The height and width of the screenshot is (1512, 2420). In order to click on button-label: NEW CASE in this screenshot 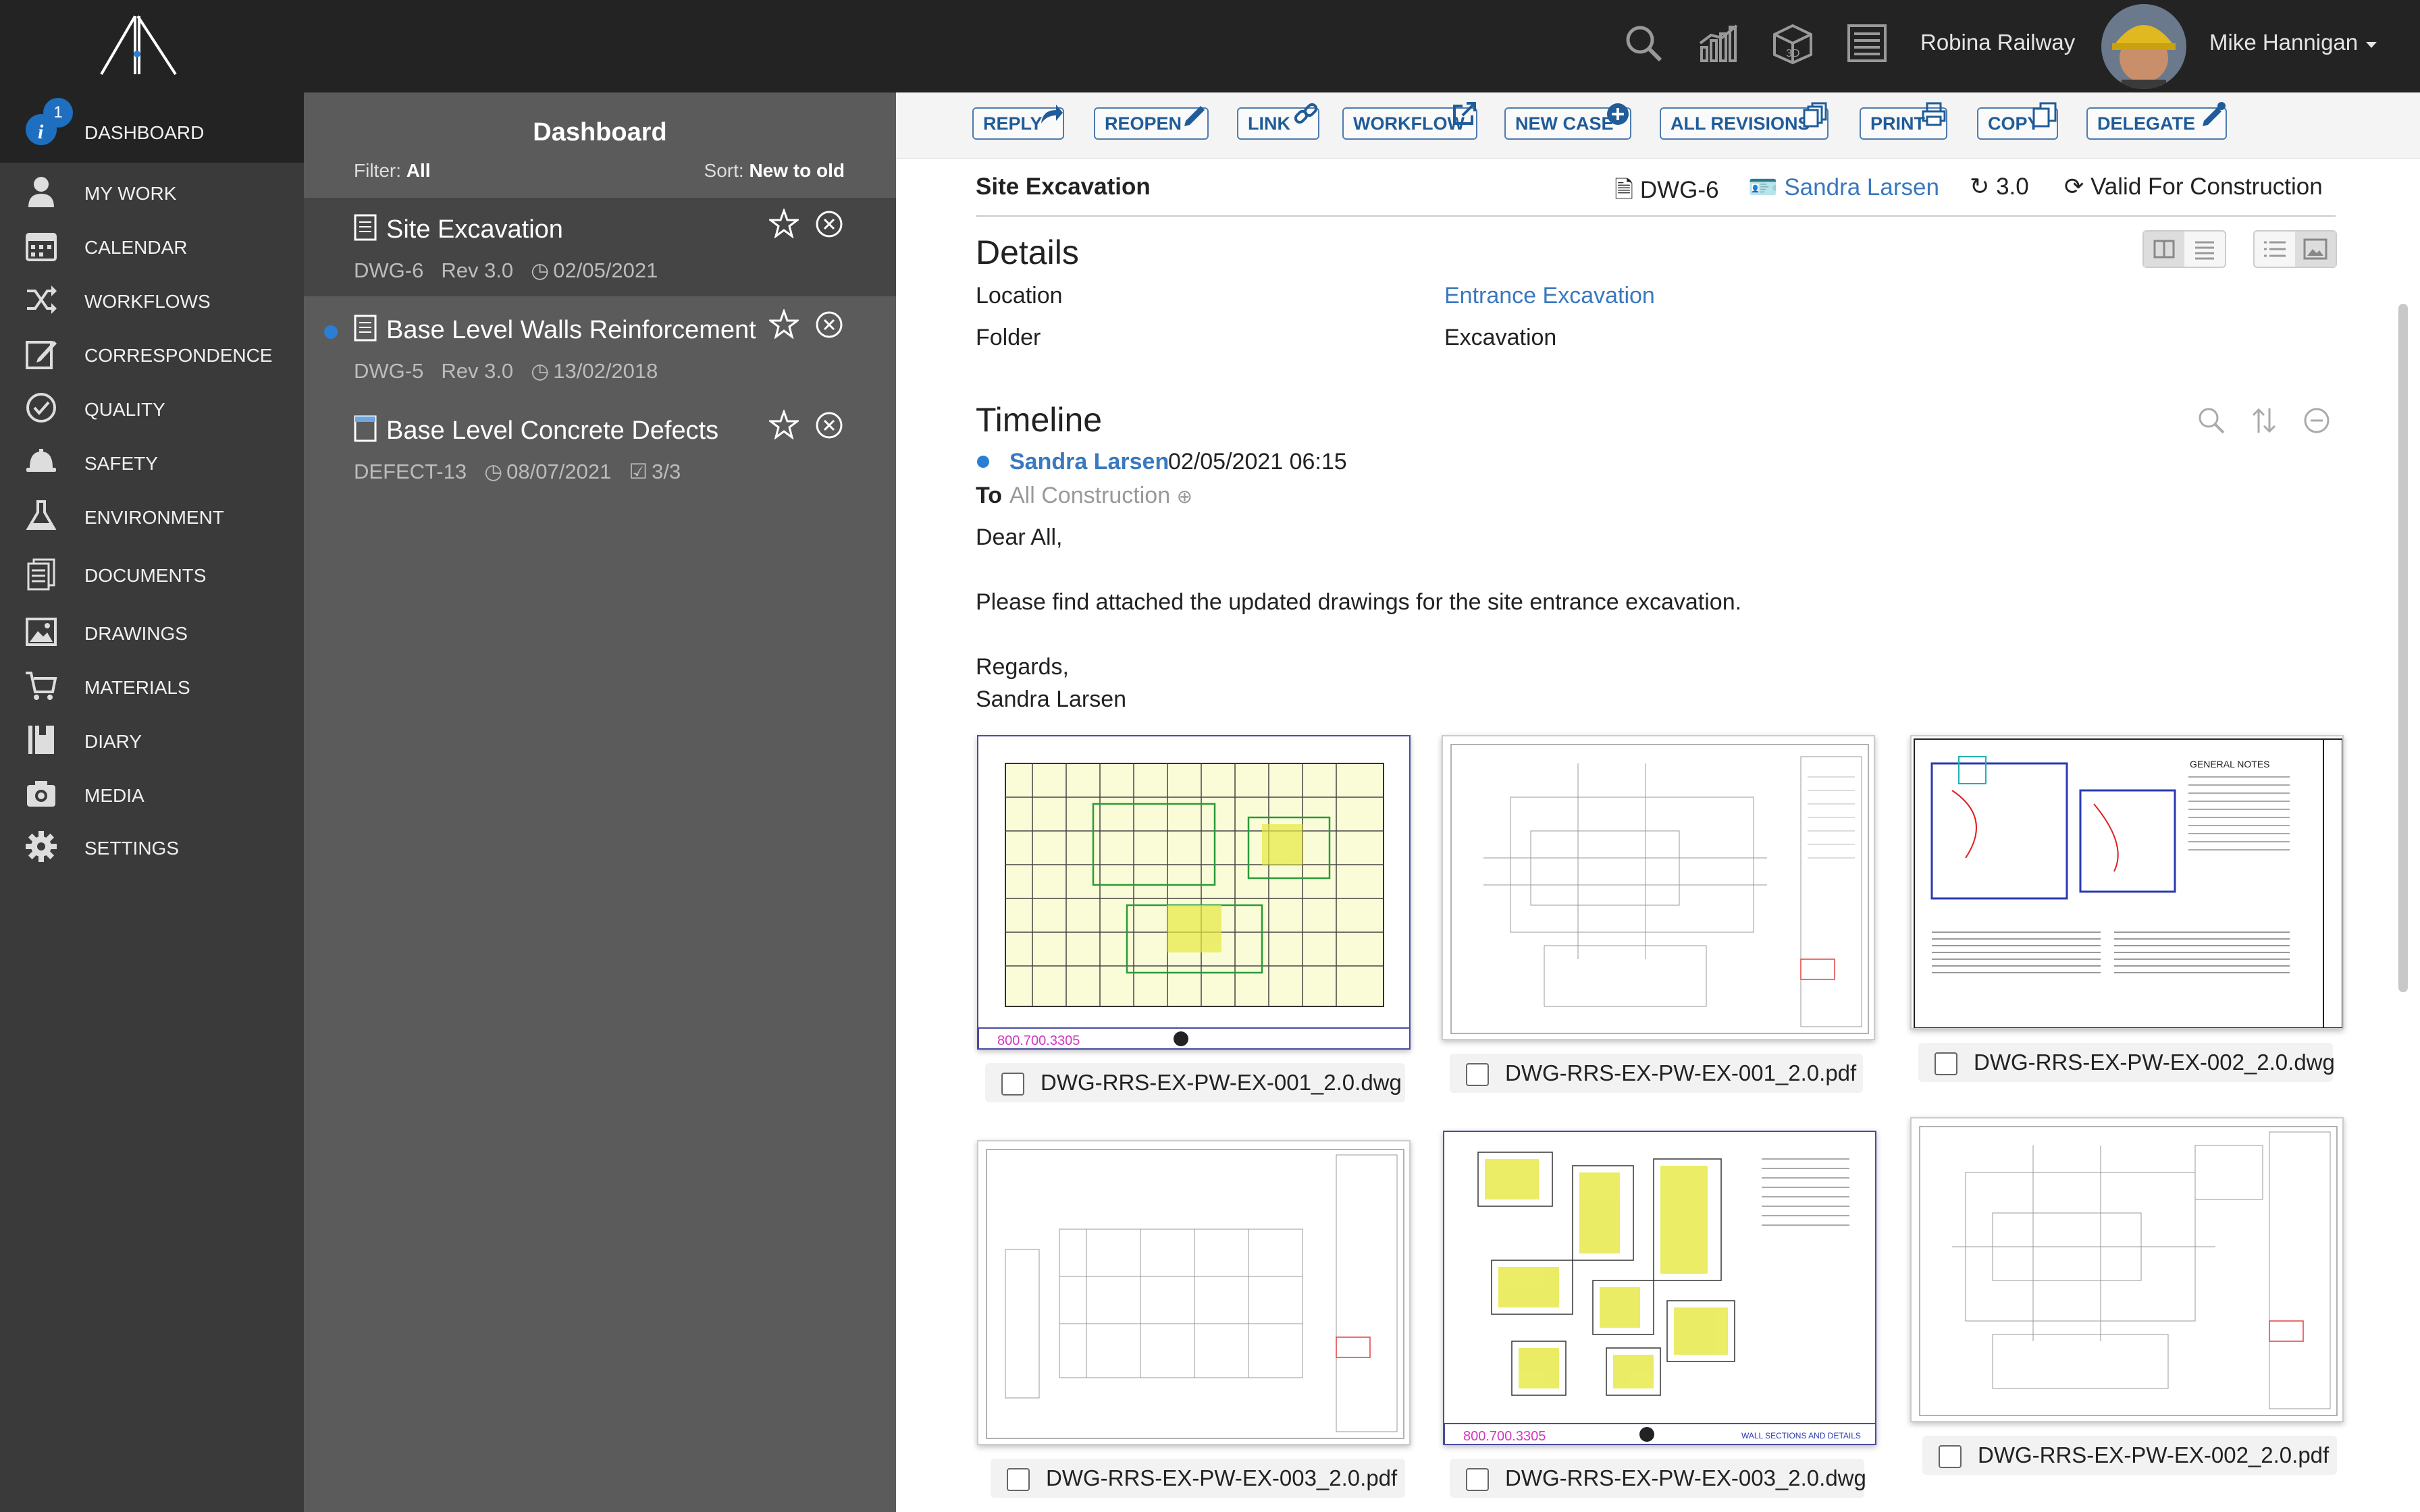, I will do `click(1564, 124)`.